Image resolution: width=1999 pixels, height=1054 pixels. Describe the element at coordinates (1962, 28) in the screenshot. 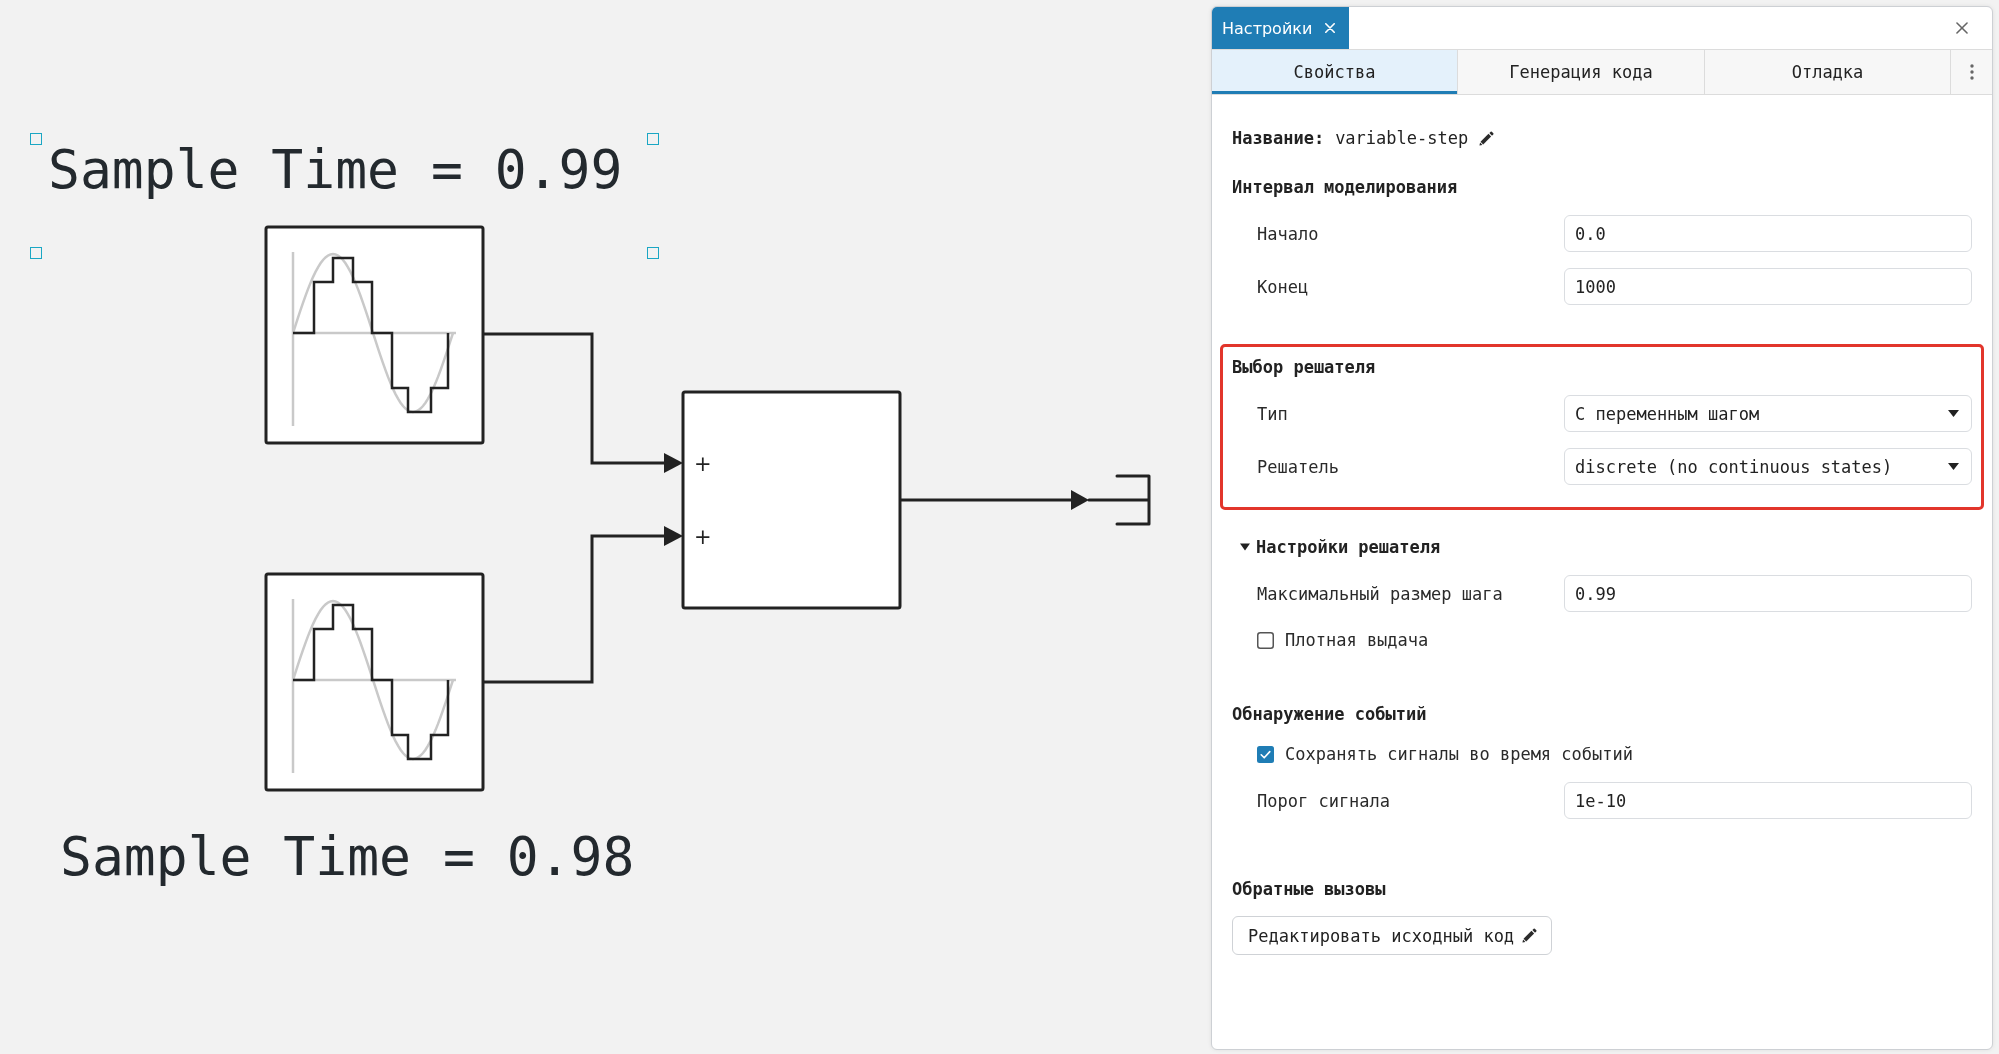

I see `close-icon` at that location.